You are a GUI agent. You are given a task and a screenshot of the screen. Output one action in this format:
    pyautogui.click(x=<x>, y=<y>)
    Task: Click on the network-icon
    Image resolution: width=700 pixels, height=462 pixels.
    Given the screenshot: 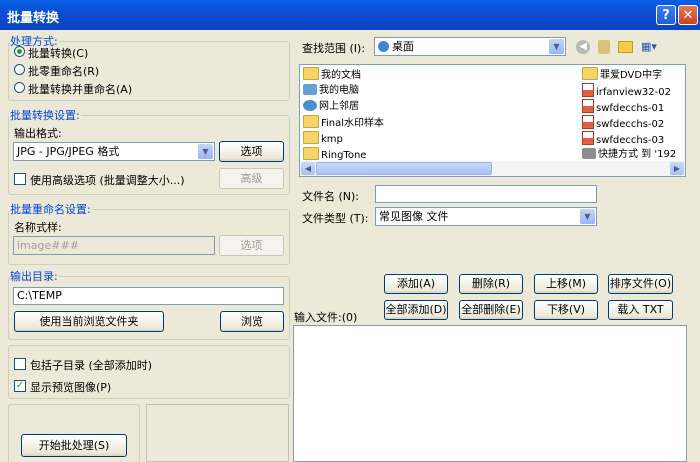 What is the action you would take?
    pyautogui.click(x=310, y=105)
    